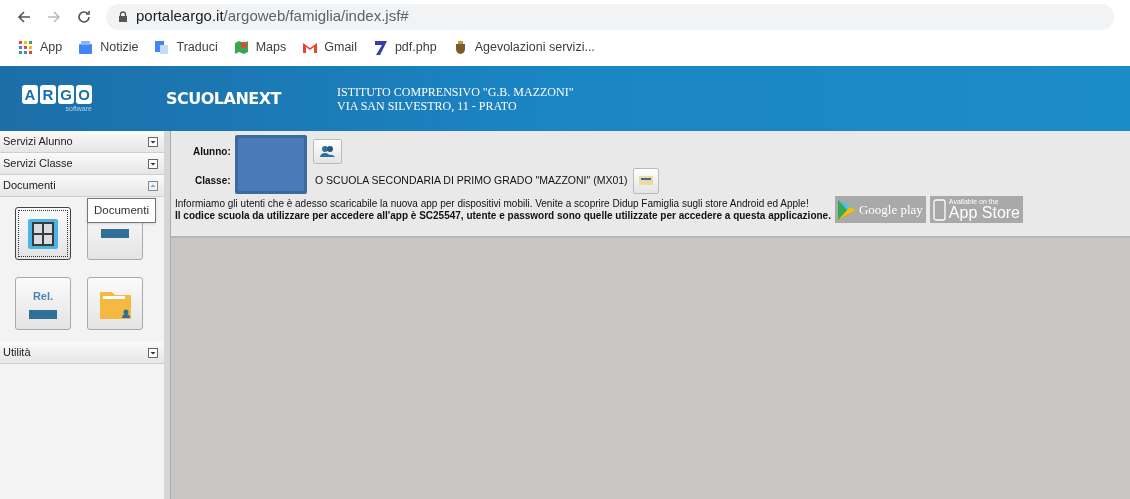 The width and height of the screenshot is (1130, 499). I want to click on card-icon, so click(645, 180).